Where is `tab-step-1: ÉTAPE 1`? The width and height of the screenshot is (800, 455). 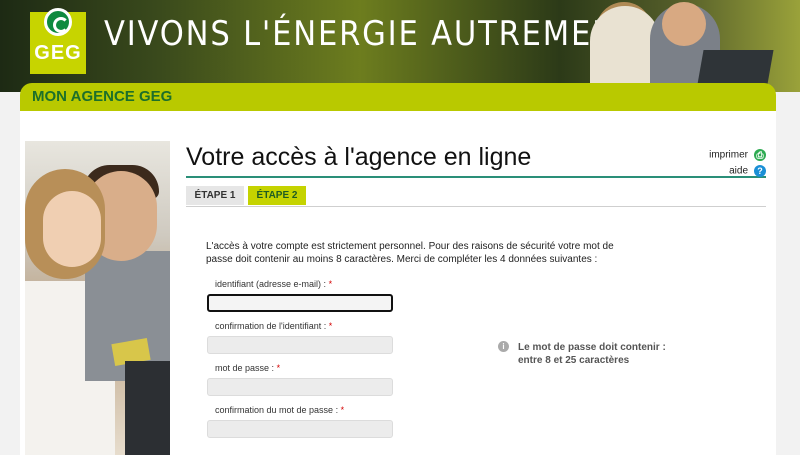 tab-step-1: ÉTAPE 1 is located at coordinates (215, 195).